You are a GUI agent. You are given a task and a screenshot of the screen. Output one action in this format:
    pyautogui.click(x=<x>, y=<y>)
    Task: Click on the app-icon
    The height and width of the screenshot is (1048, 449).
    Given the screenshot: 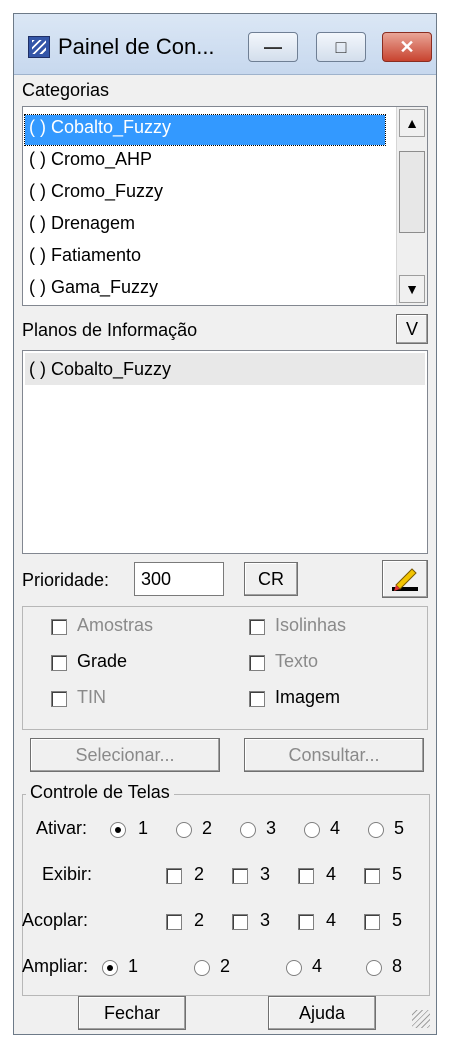 What is the action you would take?
    pyautogui.click(x=39, y=47)
    